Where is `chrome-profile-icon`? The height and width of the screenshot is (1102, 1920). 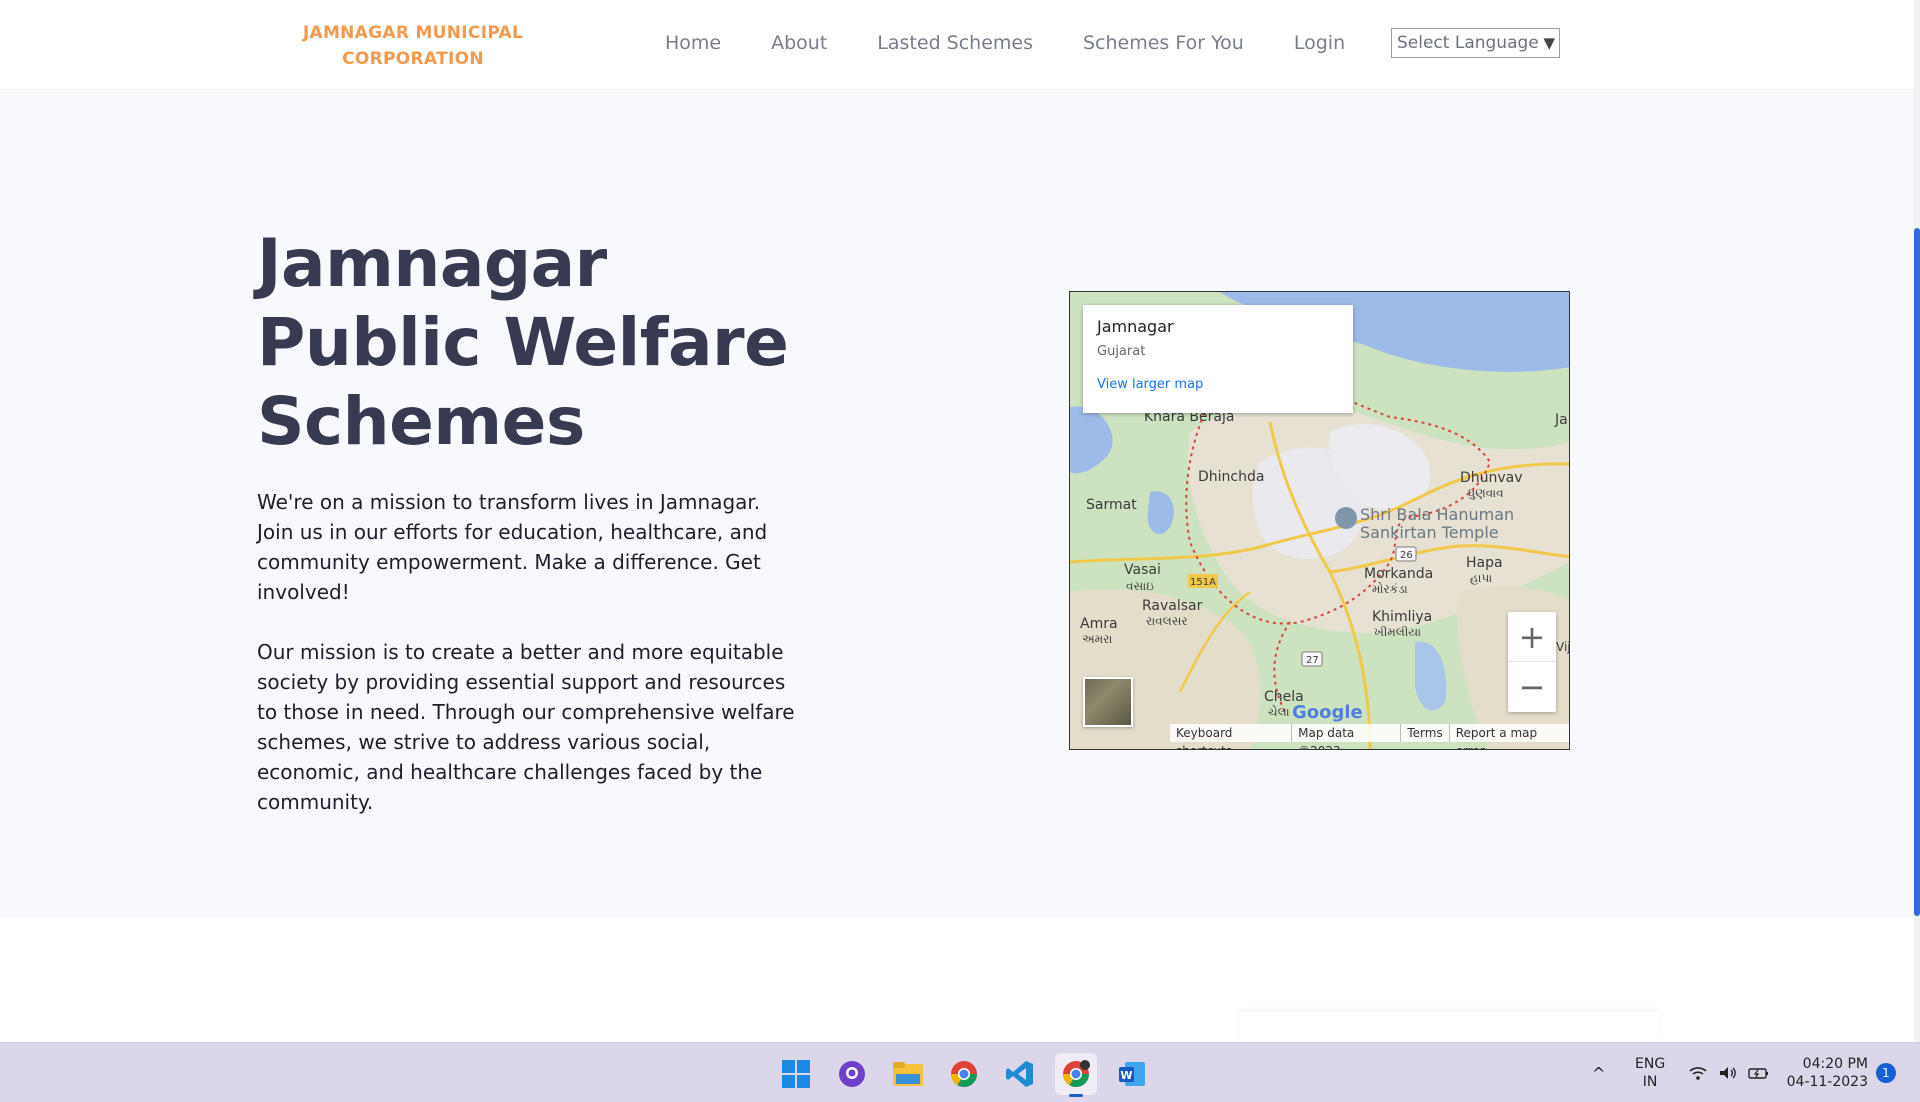 chrome-profile-icon is located at coordinates (1076, 1075).